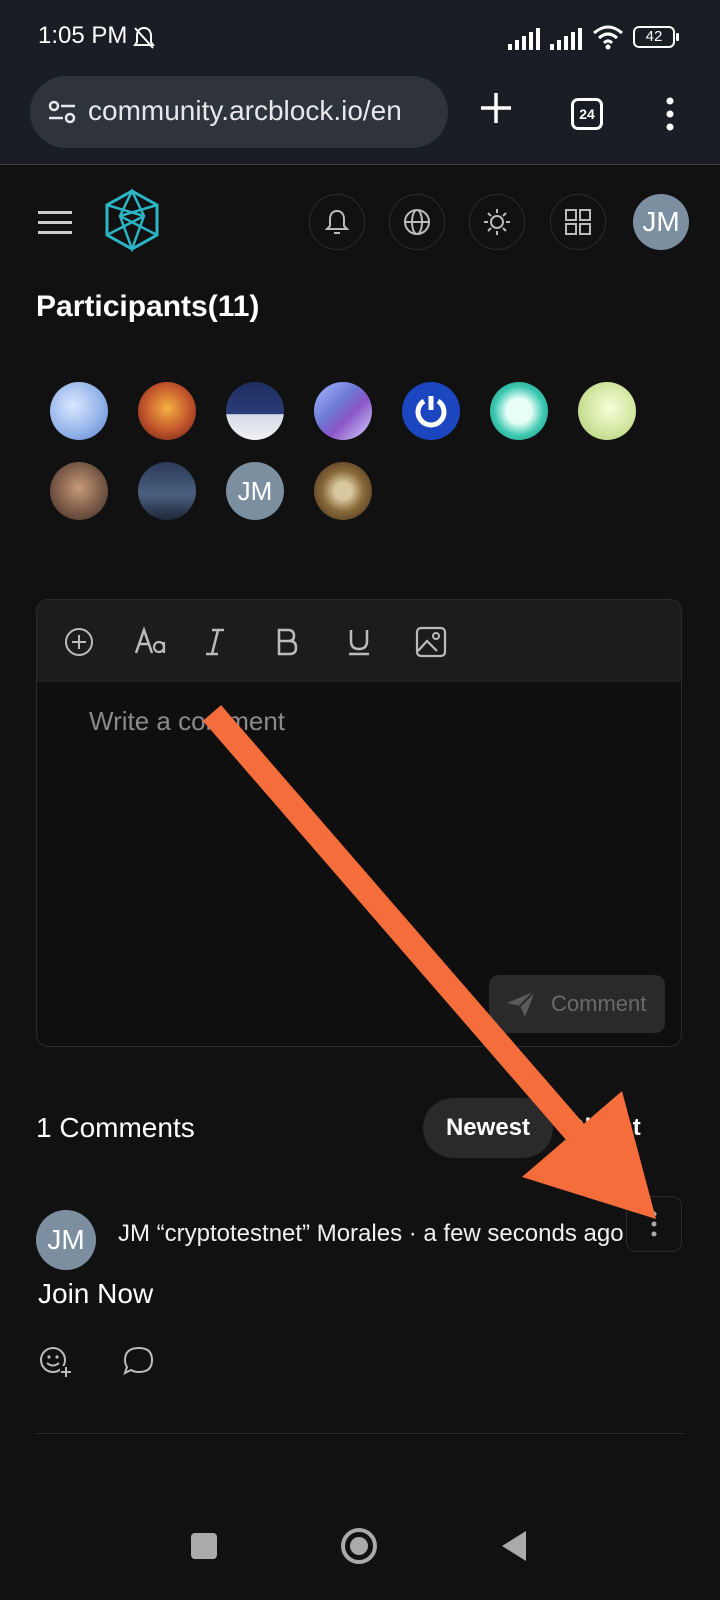 The image size is (720, 1600). What do you see at coordinates (359, 1546) in the screenshot?
I see `home-icon` at bounding box center [359, 1546].